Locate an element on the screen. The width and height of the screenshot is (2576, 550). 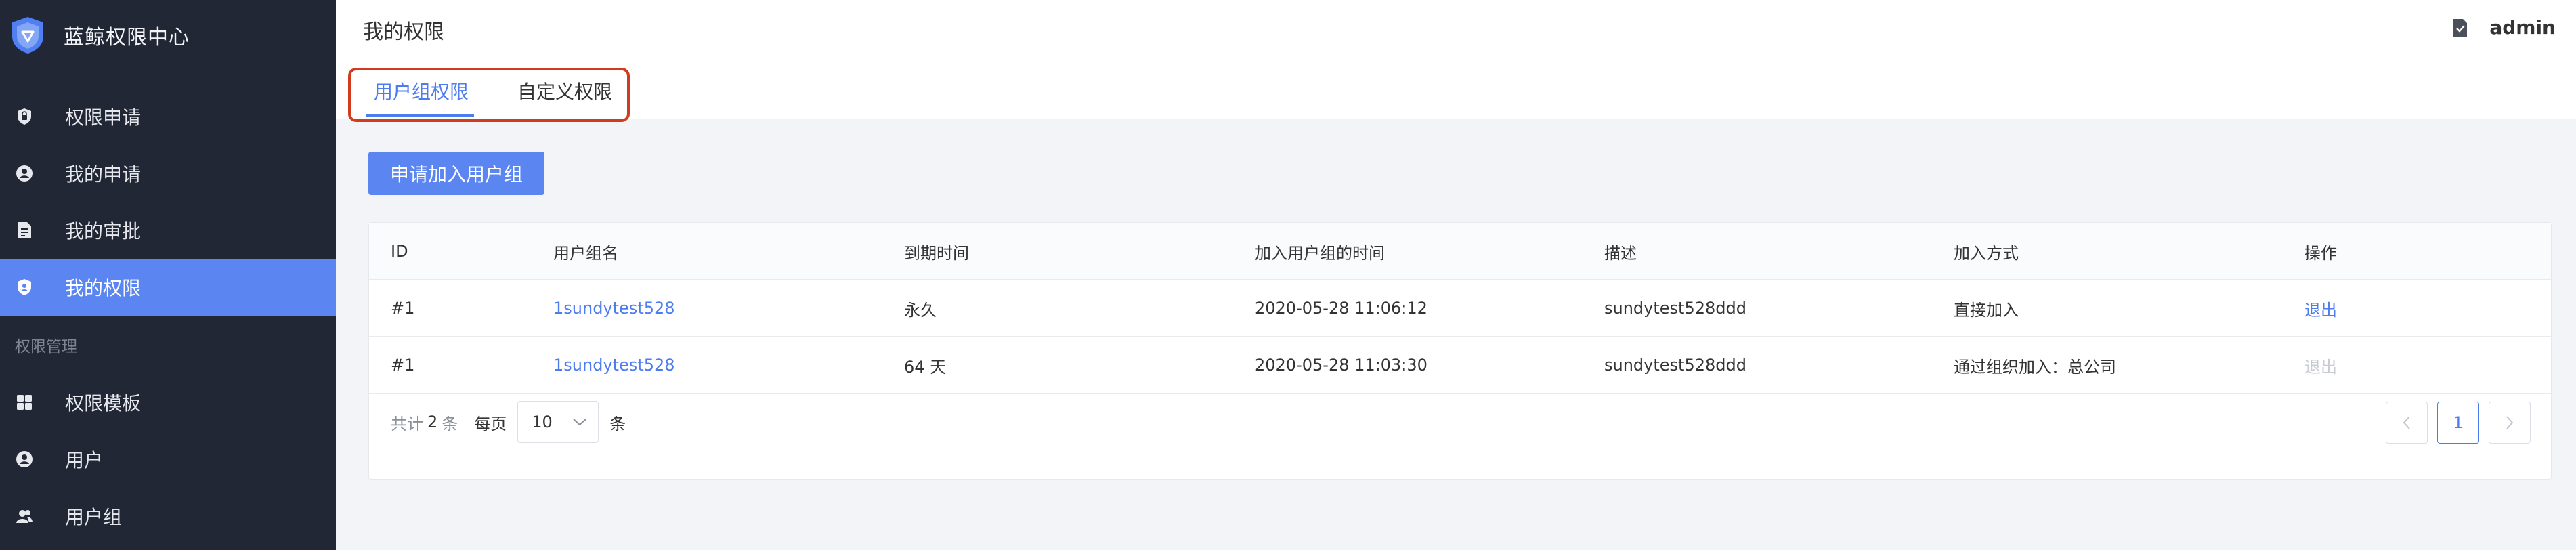
sidebar-item-my-approvals: 我的审批 is located at coordinates (168, 230).